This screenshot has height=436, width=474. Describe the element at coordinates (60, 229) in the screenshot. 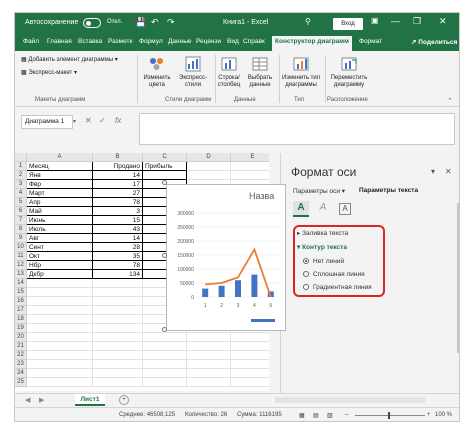

I see `grid-cell: Июль` at that location.